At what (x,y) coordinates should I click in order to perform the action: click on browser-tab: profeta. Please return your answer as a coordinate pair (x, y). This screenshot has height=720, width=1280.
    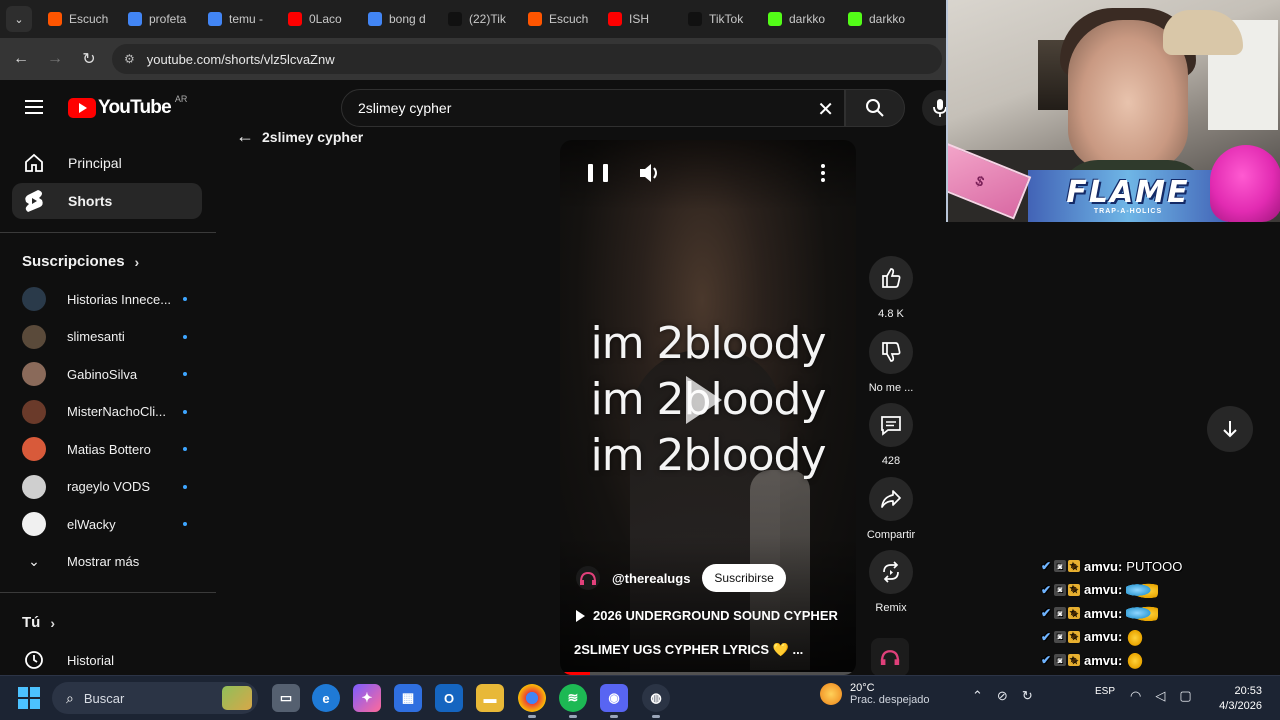
    Looking at the image, I should click on (162, 19).